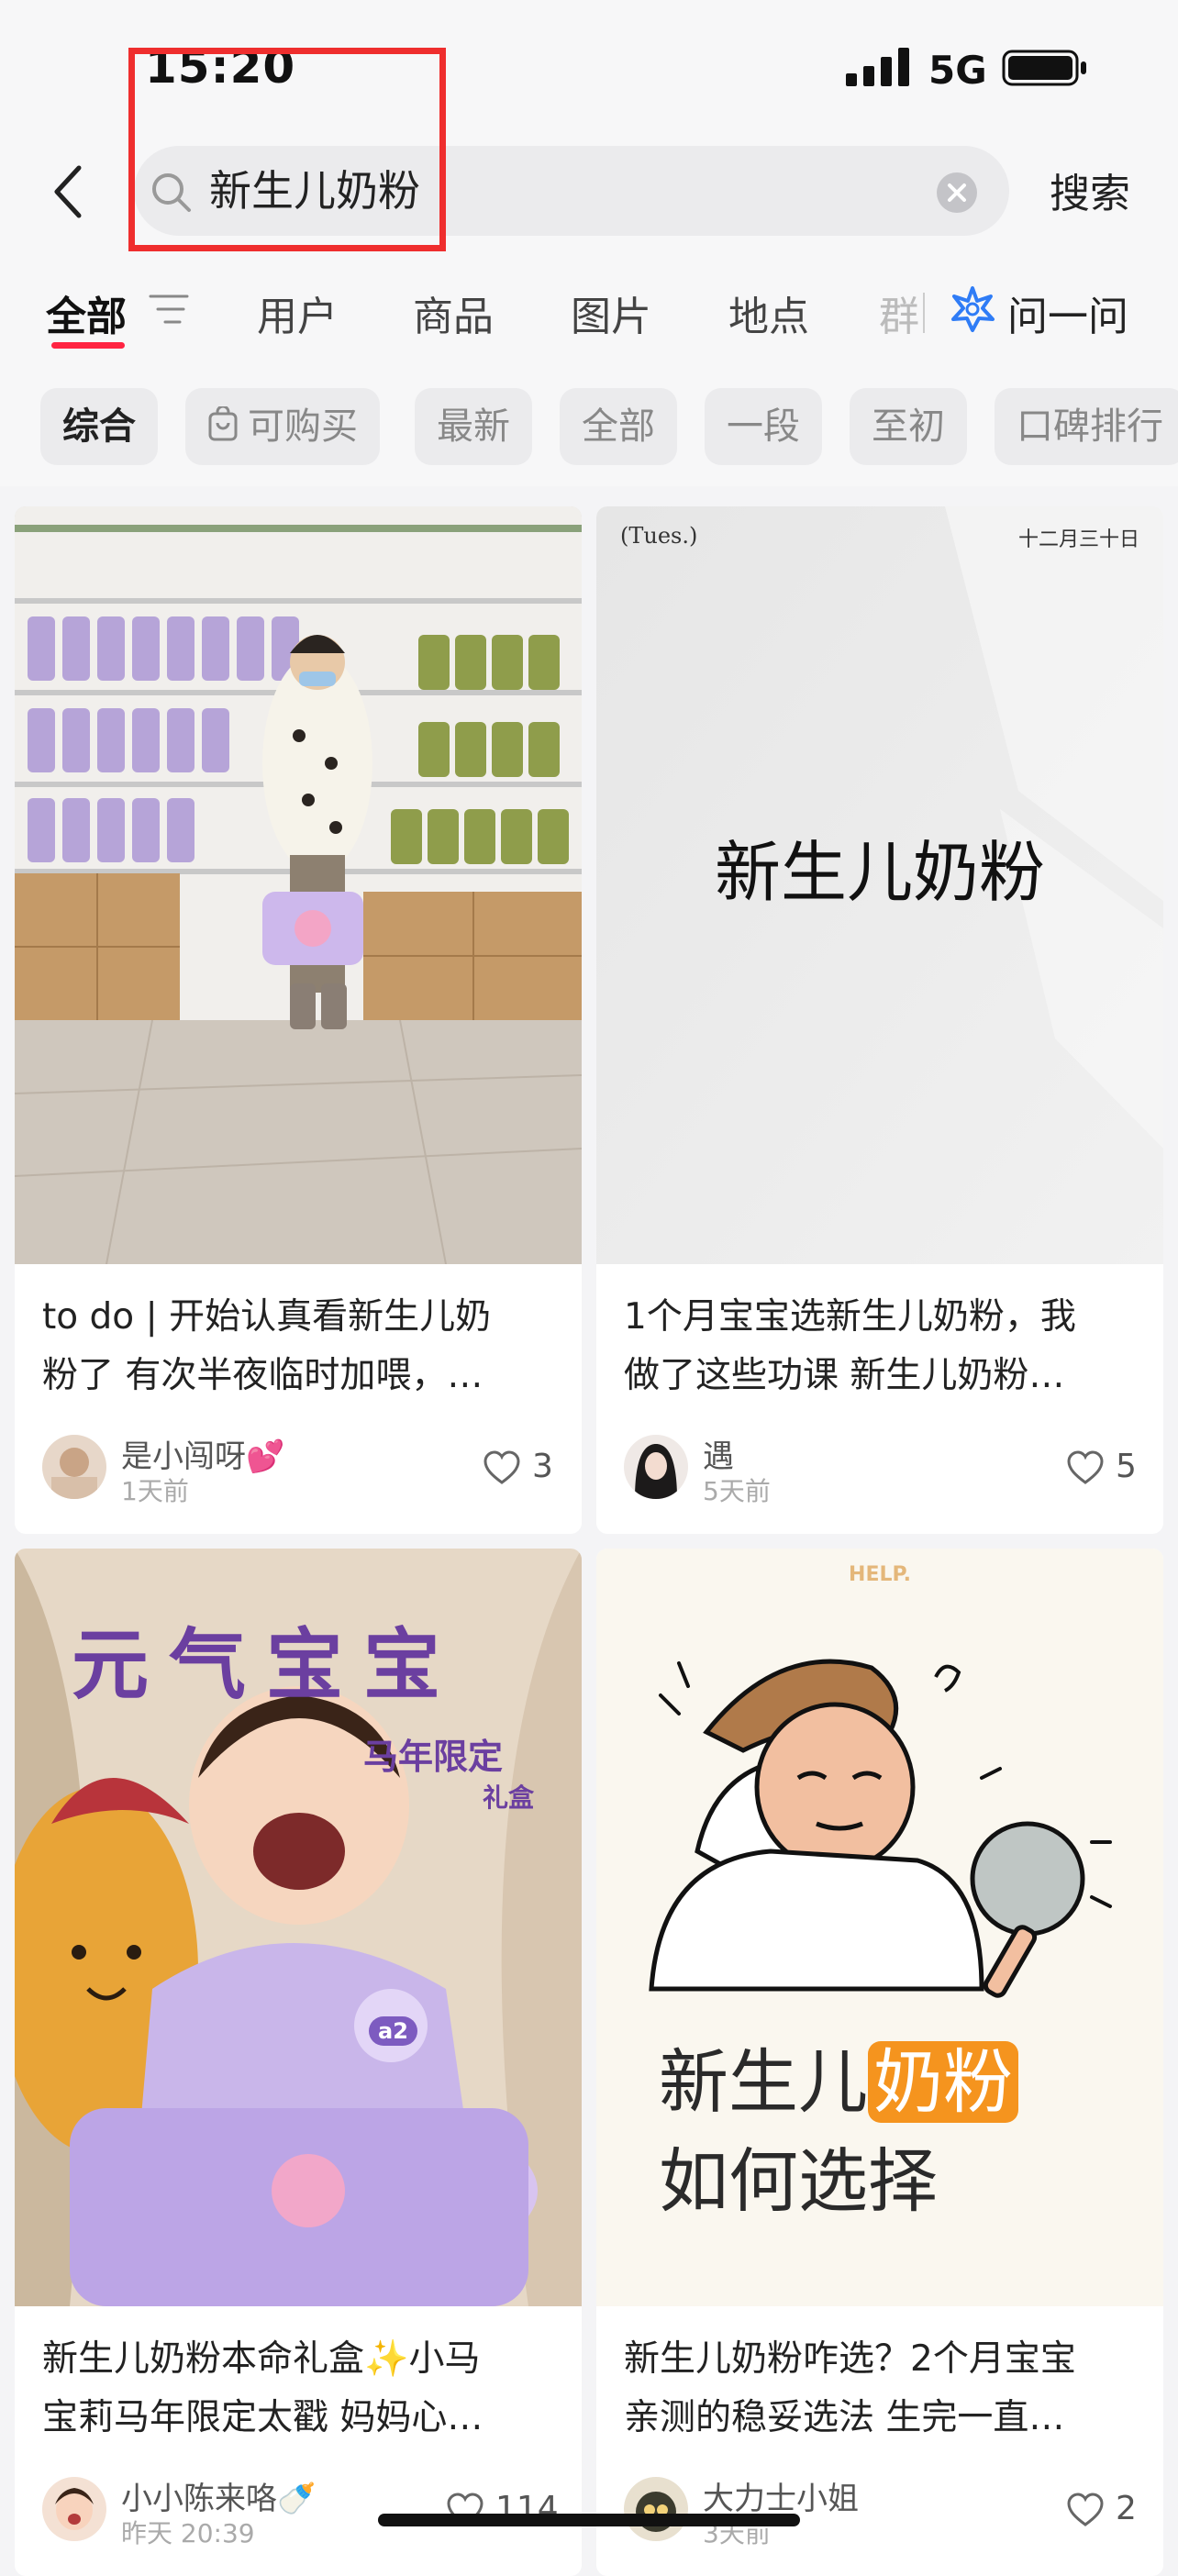 This screenshot has width=1178, height=2576. Describe the element at coordinates (88, 345) in the screenshot. I see `tab-active-indicator` at that location.